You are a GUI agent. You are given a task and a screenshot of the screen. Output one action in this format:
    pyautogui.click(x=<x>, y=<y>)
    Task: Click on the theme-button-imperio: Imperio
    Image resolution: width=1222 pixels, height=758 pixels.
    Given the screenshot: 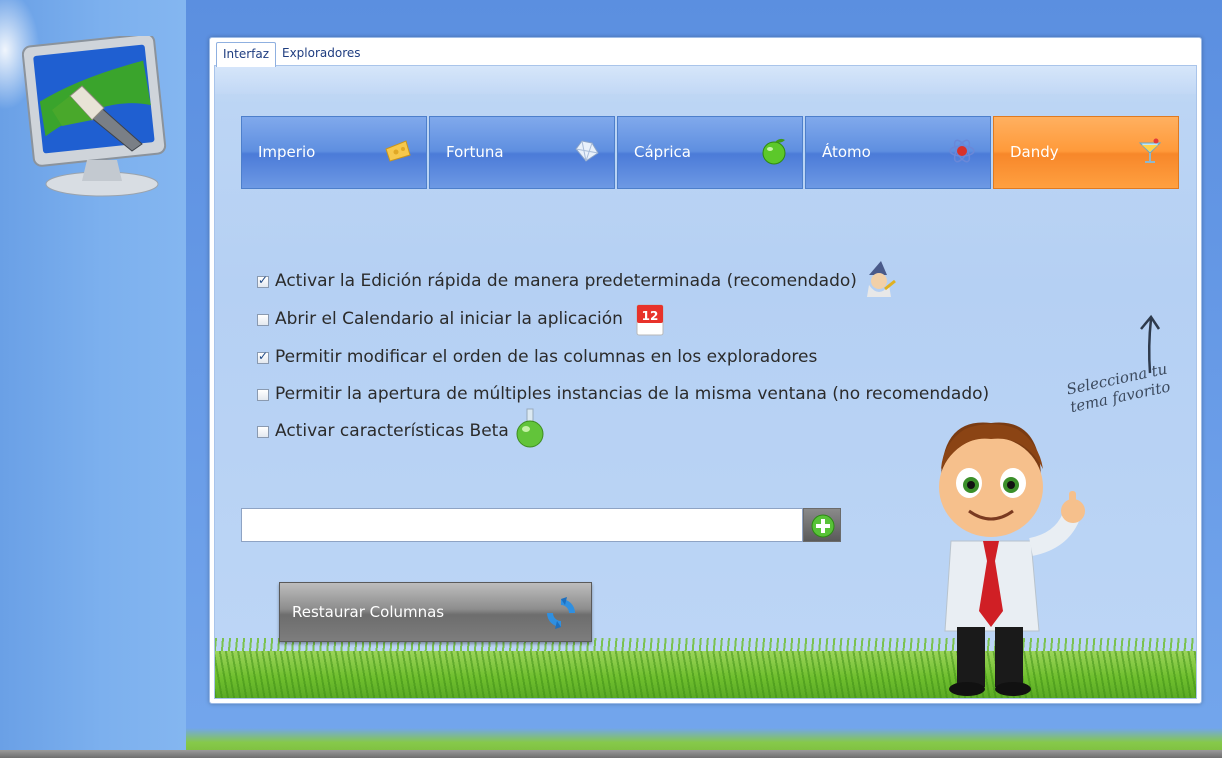 What is the action you would take?
    pyautogui.click(x=334, y=152)
    